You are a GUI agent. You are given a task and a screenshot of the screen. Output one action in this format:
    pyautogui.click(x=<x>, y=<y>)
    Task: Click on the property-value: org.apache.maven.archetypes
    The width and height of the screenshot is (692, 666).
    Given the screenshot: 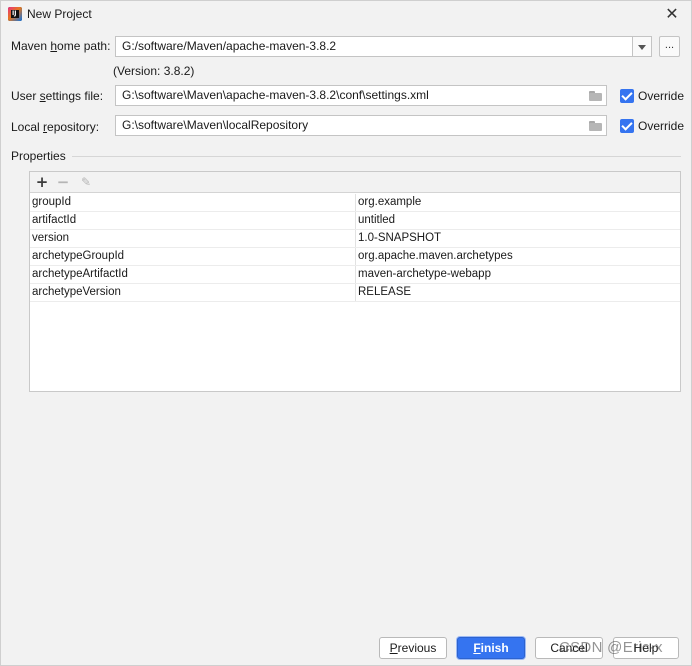 What is the action you would take?
    pyautogui.click(x=435, y=256)
    